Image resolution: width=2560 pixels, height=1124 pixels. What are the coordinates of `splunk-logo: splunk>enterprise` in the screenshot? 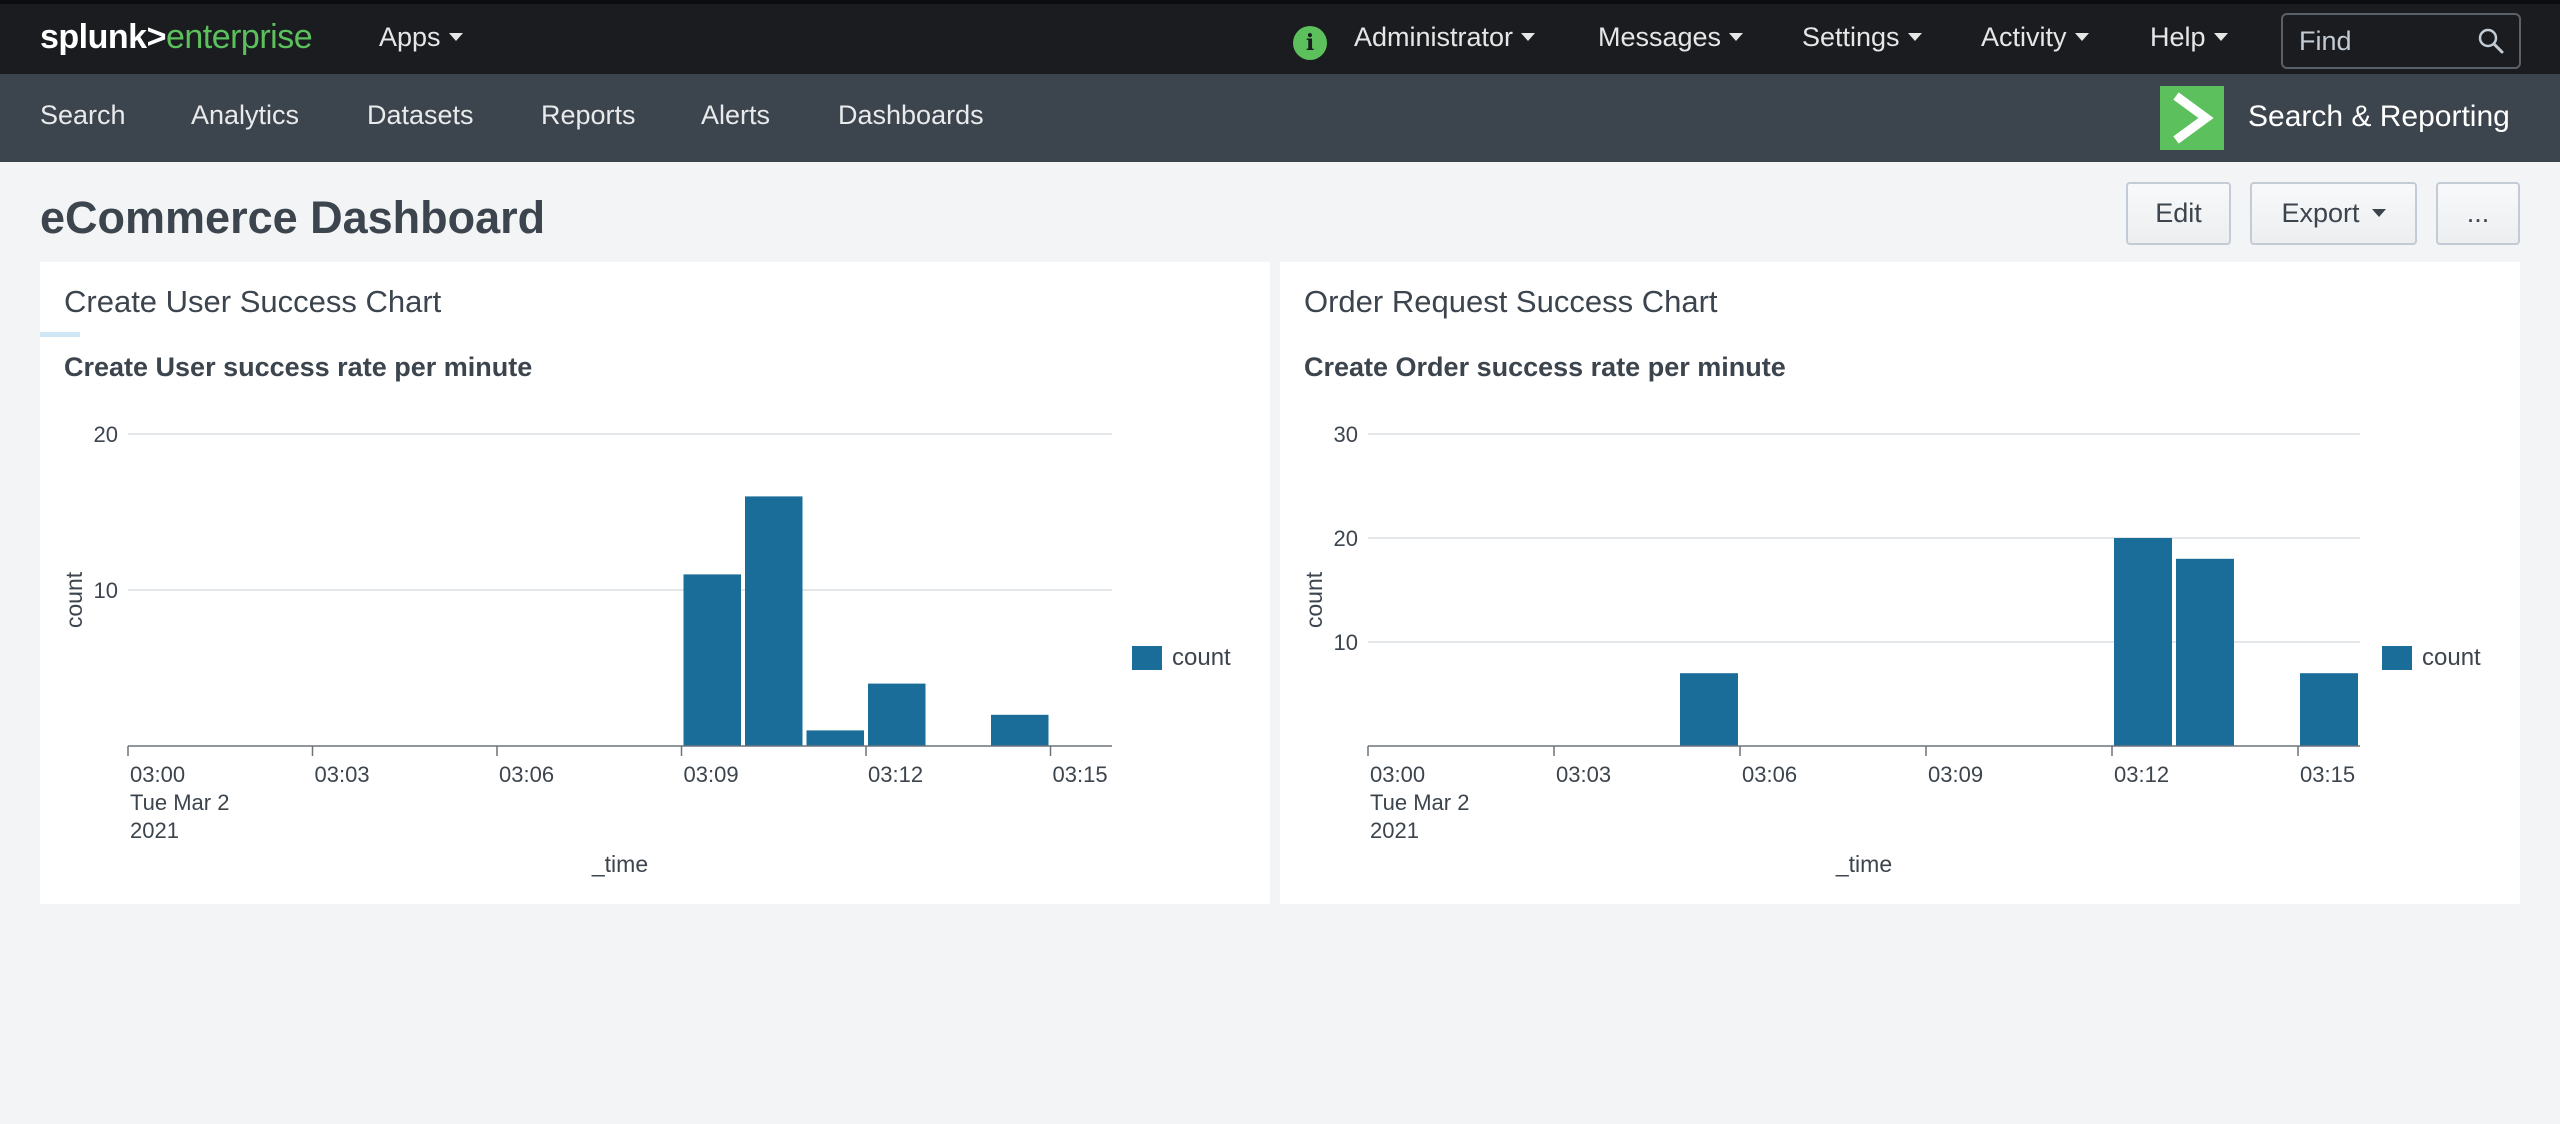 It's located at (176, 37).